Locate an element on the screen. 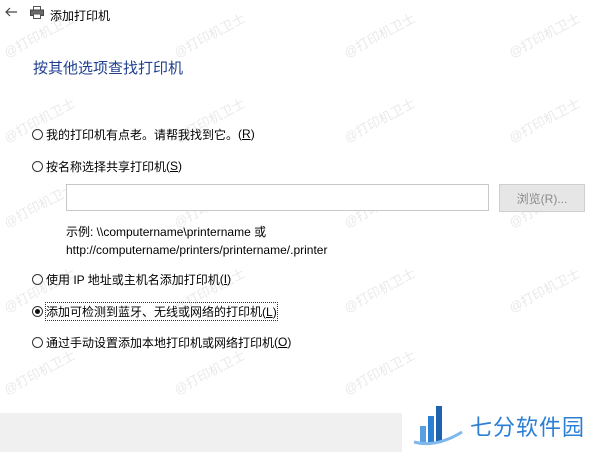 The height and width of the screenshot is (452, 600). back-arrow-icon is located at coordinates (11, 12).